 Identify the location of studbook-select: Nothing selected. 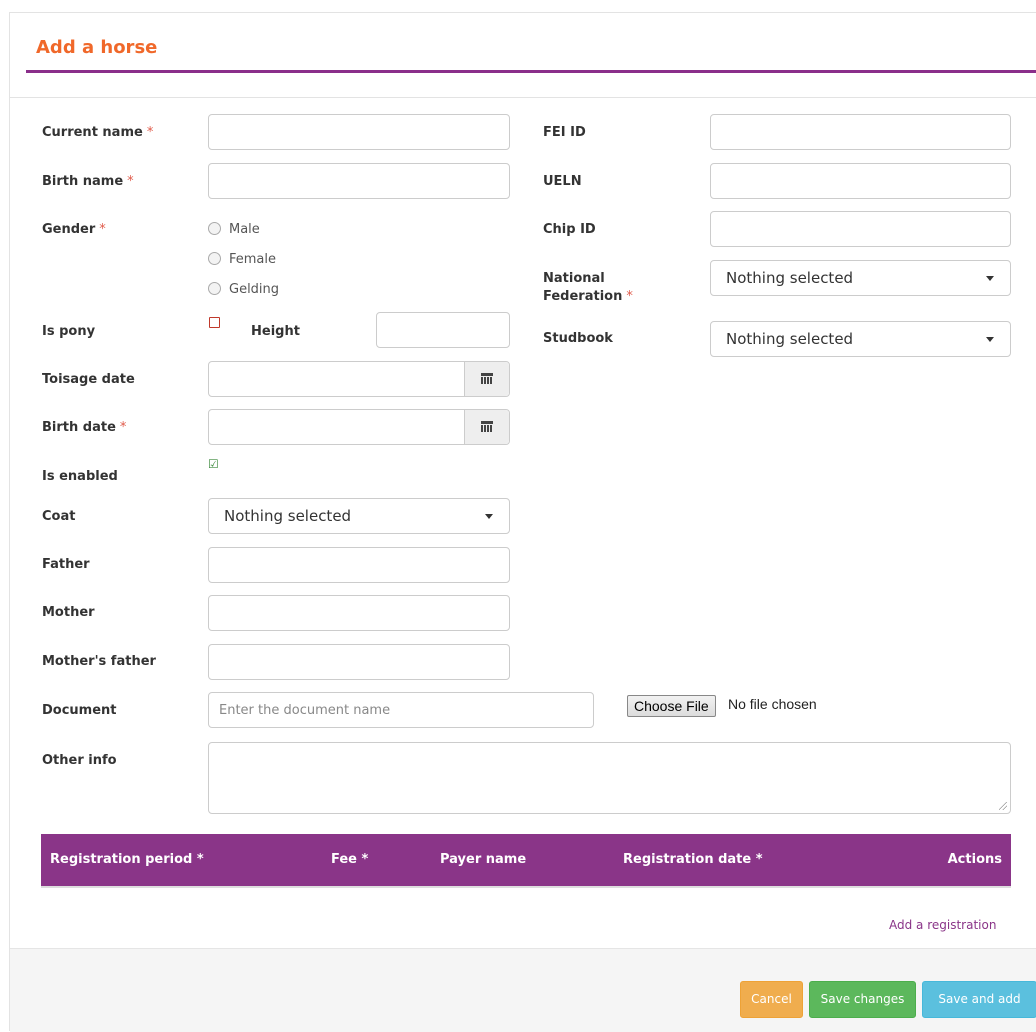
(860, 339).